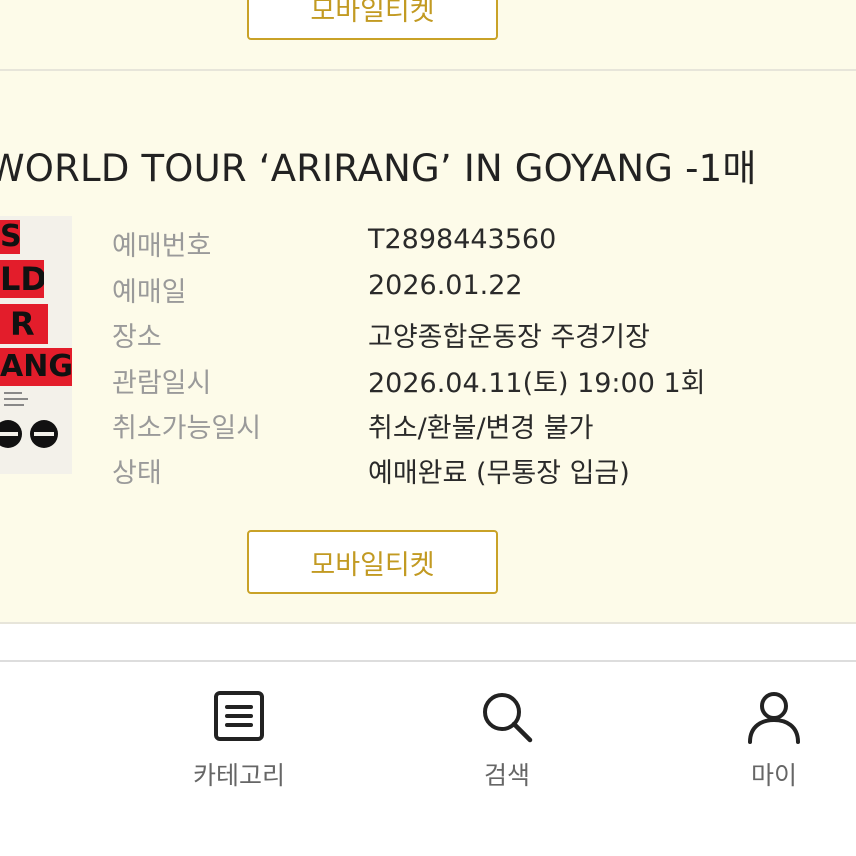  What do you see at coordinates (445, 285) in the screenshot?
I see `detail-value: 2026.01.22` at bounding box center [445, 285].